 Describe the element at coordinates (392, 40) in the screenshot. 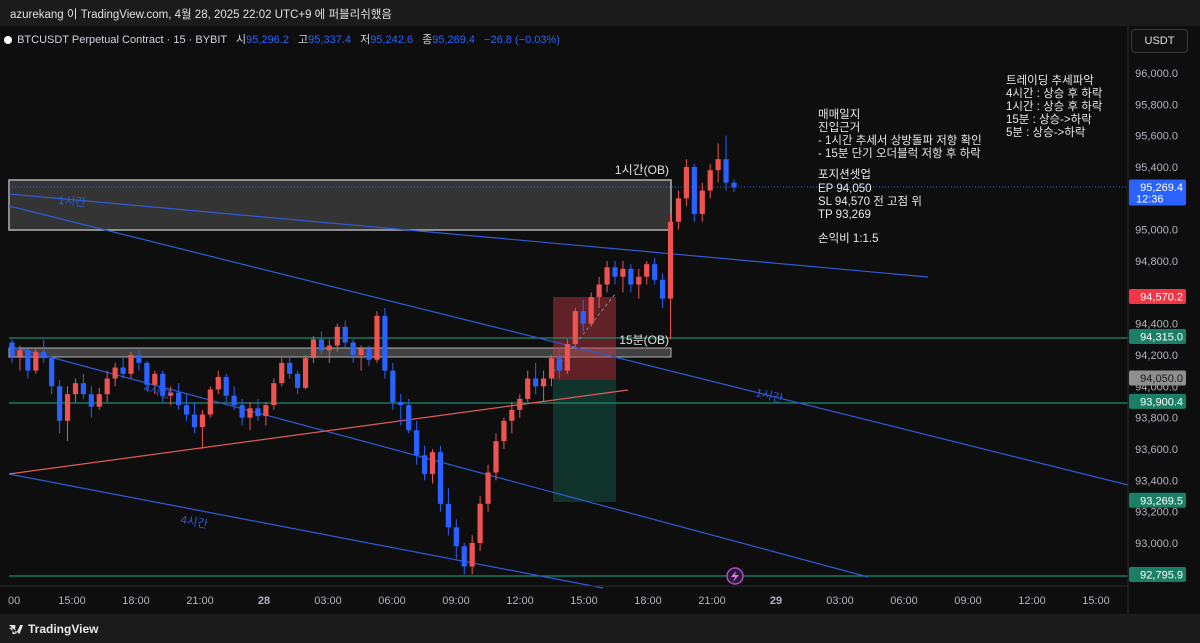

I see `low-value: 95,242.6` at that location.